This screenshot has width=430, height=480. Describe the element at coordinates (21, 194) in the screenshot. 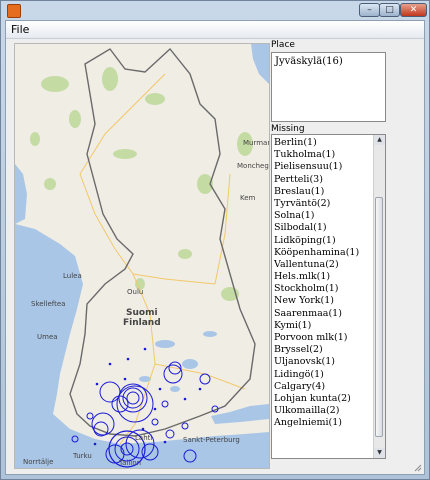

I see `sea-north` at that location.